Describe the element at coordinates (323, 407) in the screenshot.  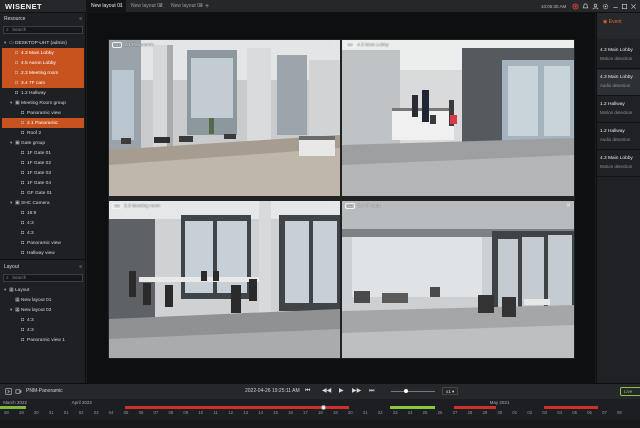
I see `timeline-playhead` at that location.